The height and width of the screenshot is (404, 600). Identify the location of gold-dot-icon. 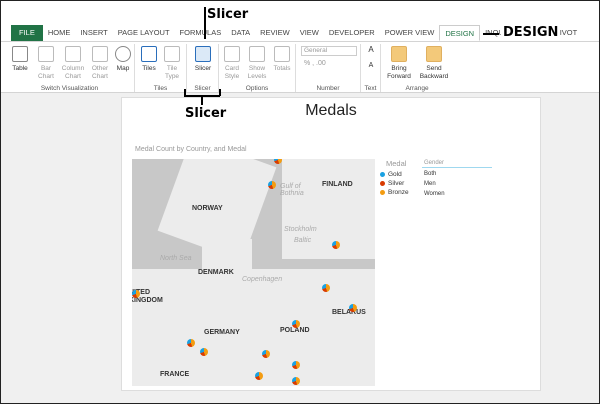
(382, 174).